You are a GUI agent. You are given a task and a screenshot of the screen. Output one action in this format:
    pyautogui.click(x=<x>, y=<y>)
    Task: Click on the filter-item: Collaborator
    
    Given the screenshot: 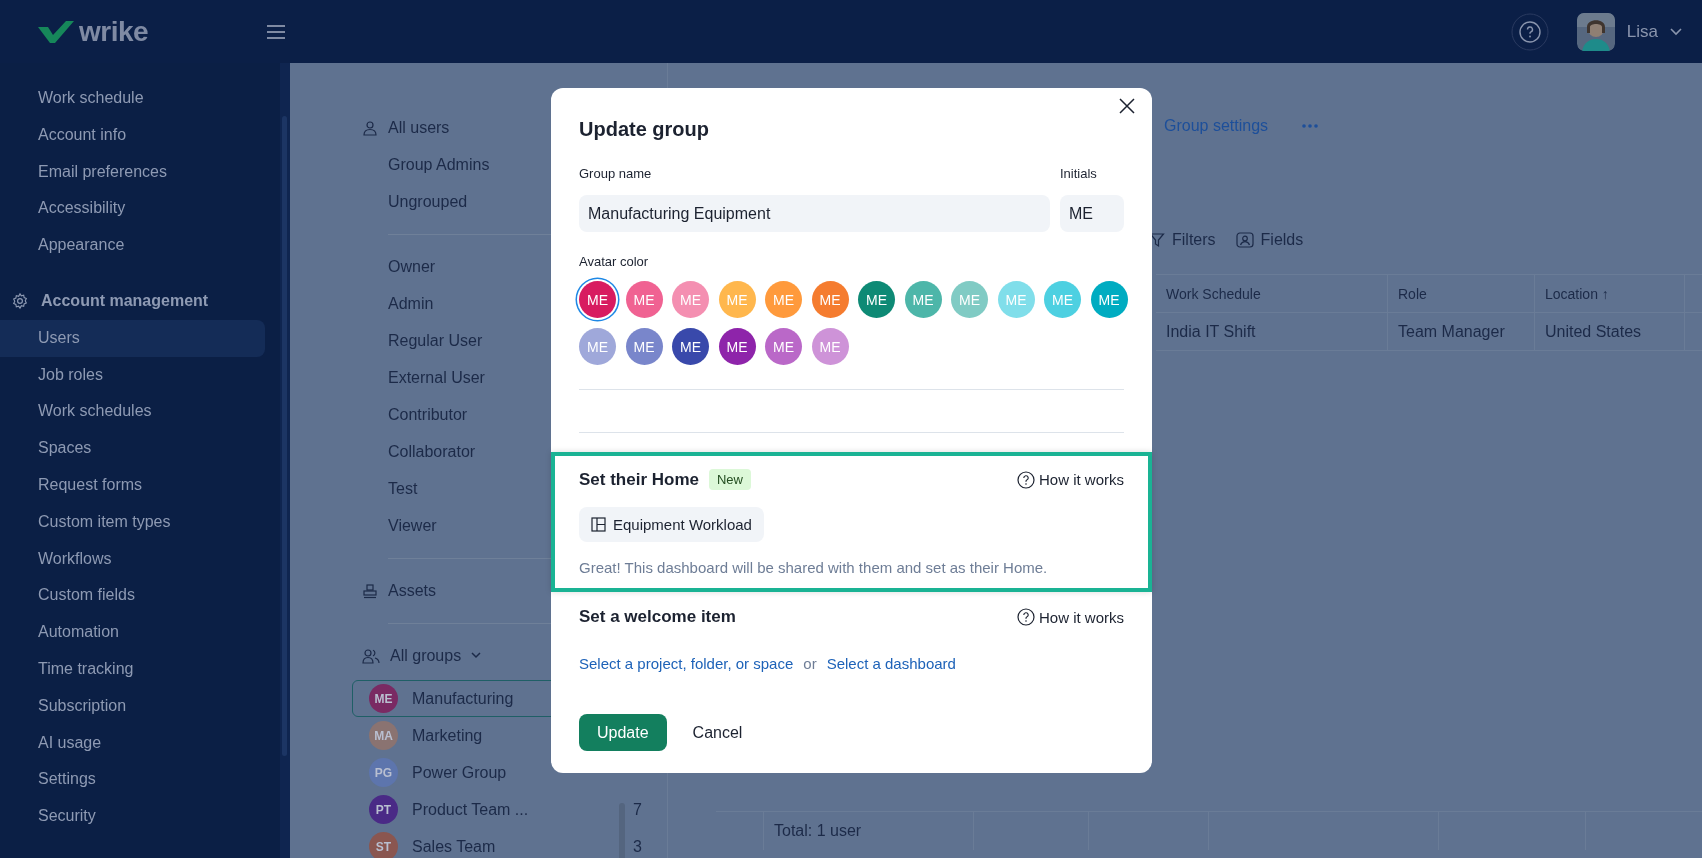 What is the action you would take?
    pyautogui.click(x=432, y=451)
    